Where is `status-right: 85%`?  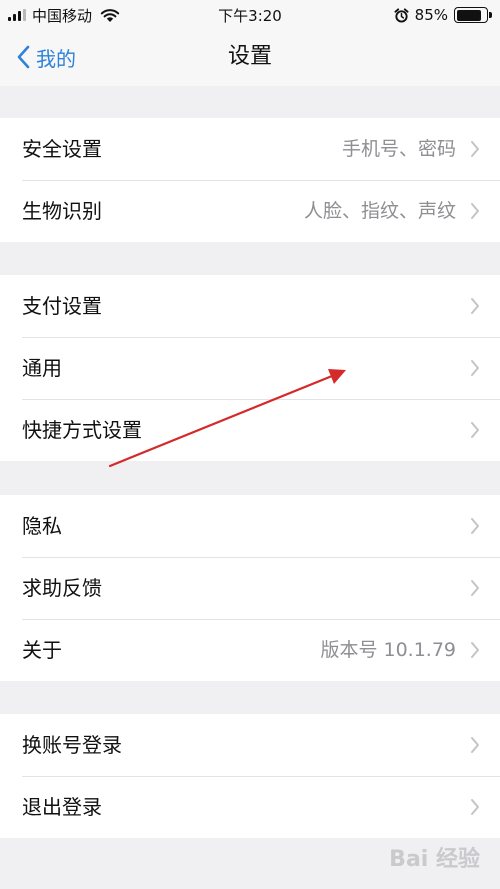 status-right: 85% is located at coordinates (443, 15).